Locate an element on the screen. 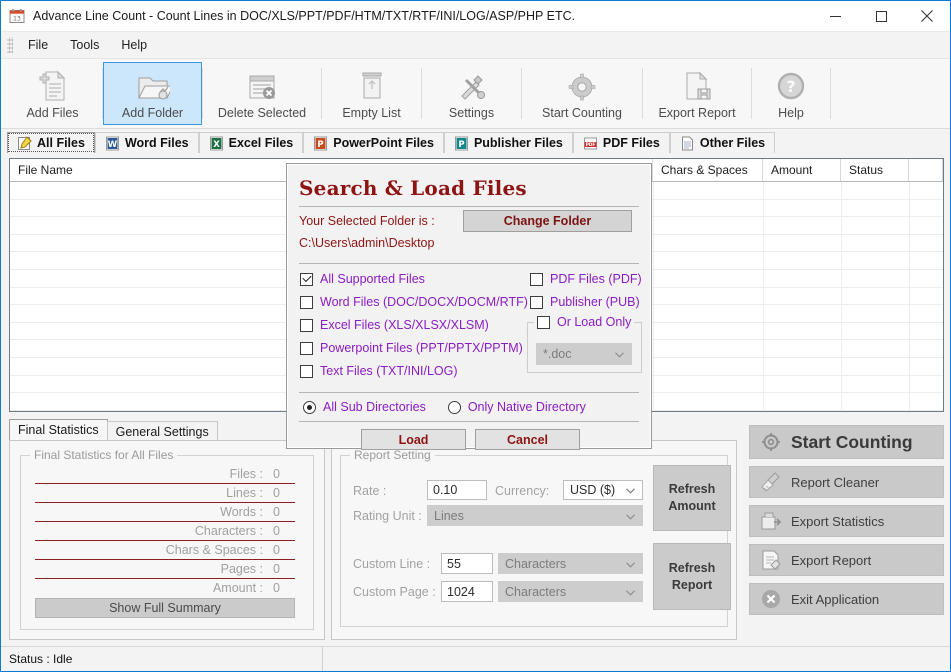 This screenshot has width=951, height=672. tab-all-files: All Files is located at coordinates (51, 142).